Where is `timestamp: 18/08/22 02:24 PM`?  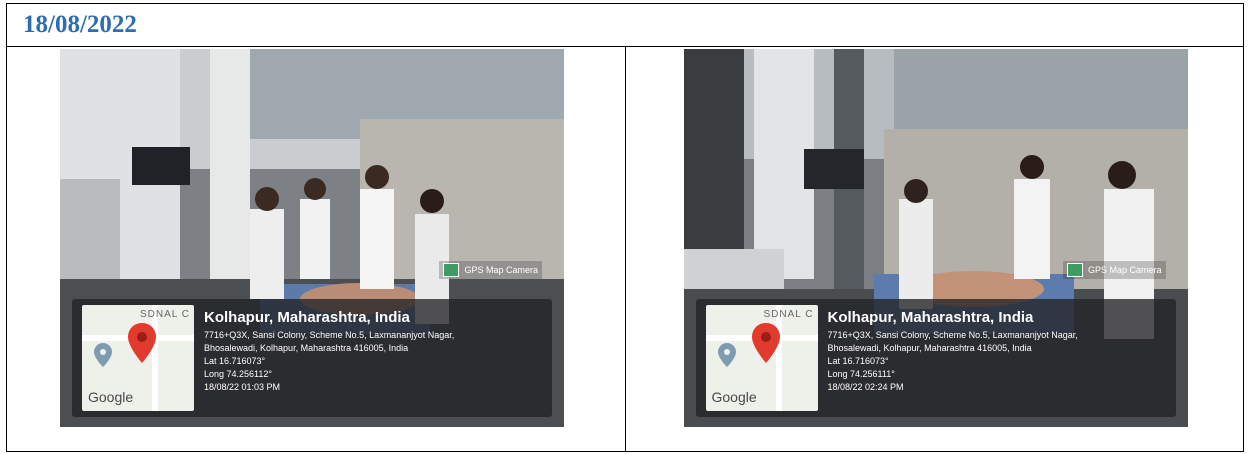 timestamp: 18/08/22 02:24 PM is located at coordinates (865, 387).